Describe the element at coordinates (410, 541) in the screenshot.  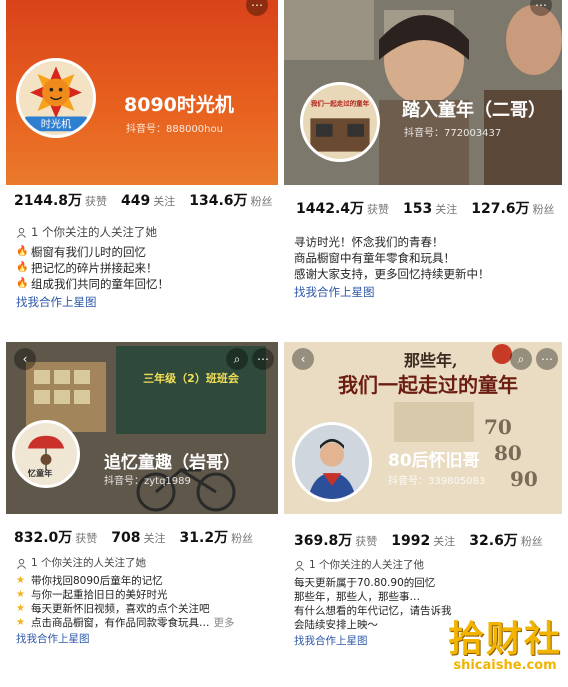
I see `following-count: 1992` at that location.